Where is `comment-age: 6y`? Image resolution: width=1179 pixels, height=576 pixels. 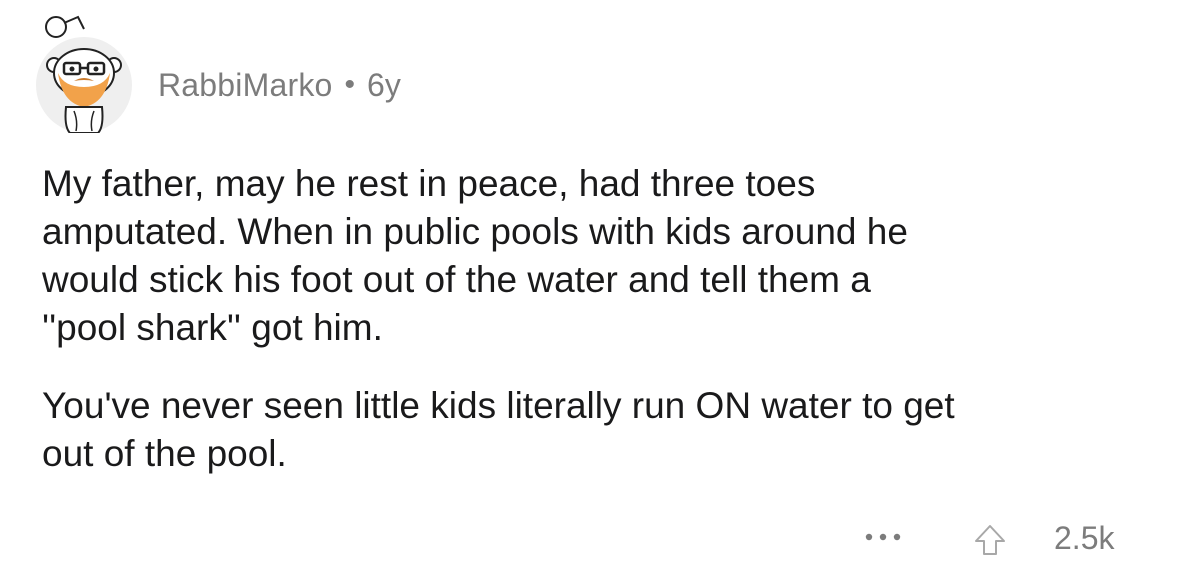 comment-age: 6y is located at coordinates (384, 84).